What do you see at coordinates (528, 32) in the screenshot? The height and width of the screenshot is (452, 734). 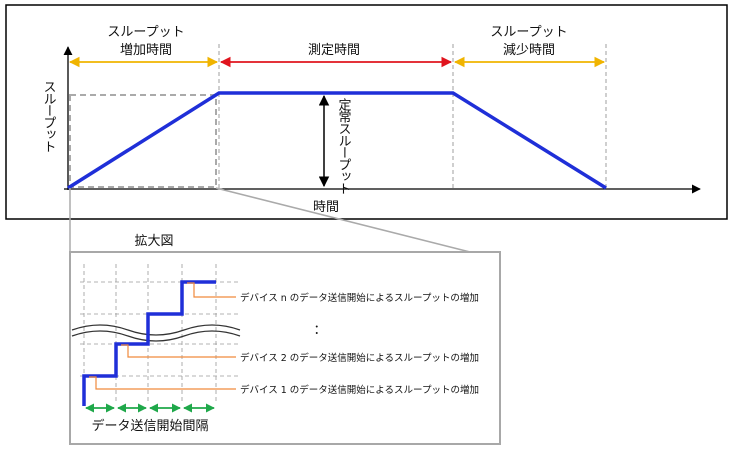 I see `ramp-down-label-1: スループット` at bounding box center [528, 32].